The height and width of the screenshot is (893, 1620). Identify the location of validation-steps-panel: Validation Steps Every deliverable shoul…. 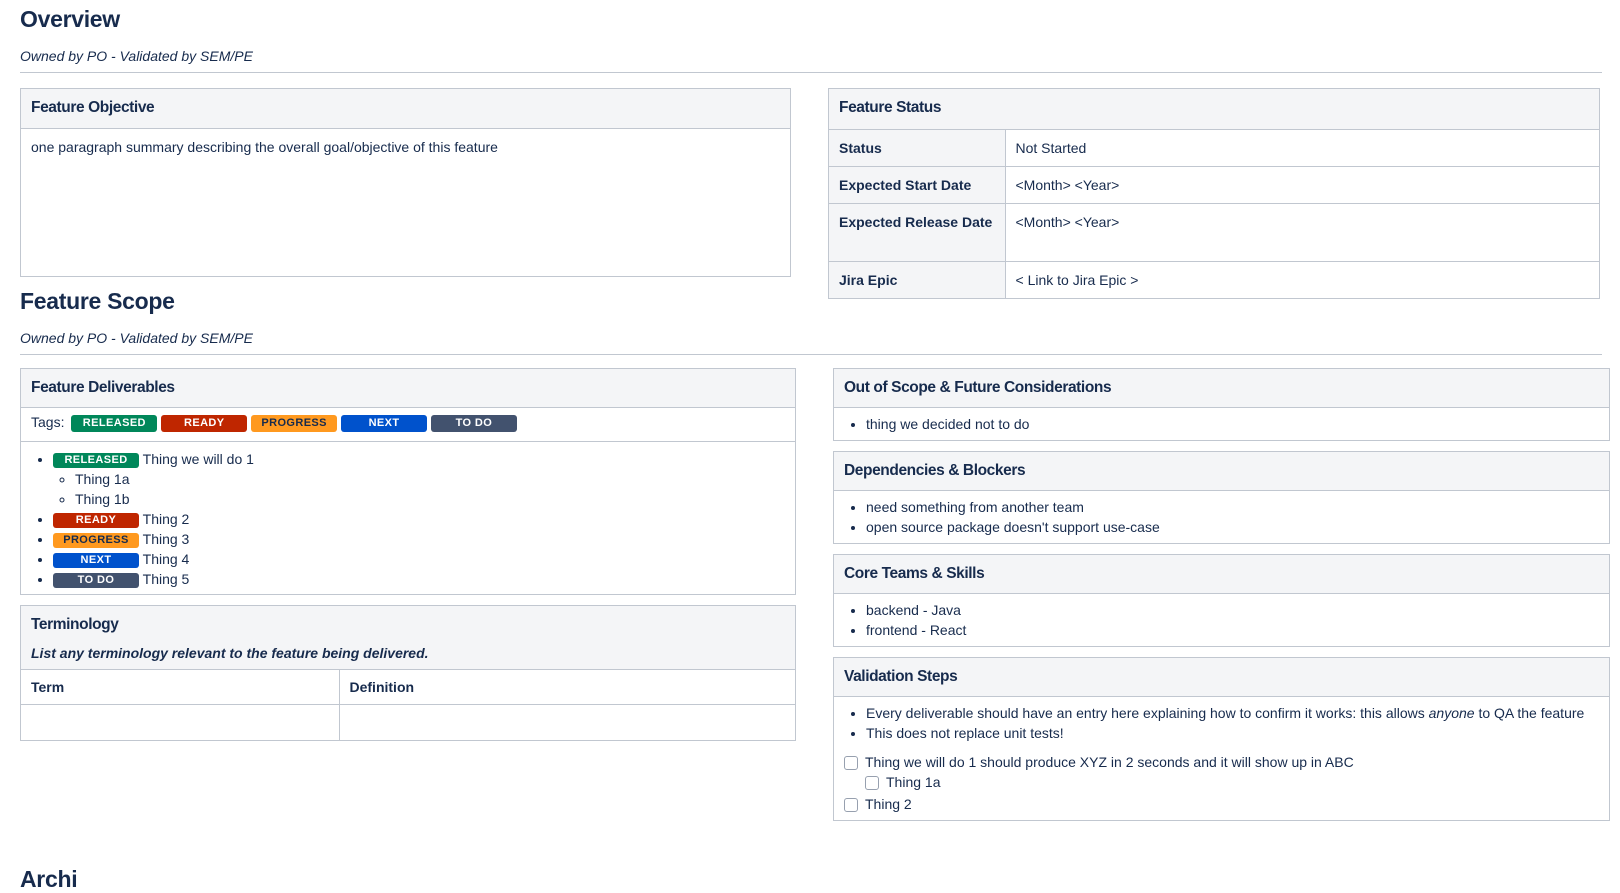
(1221, 739).